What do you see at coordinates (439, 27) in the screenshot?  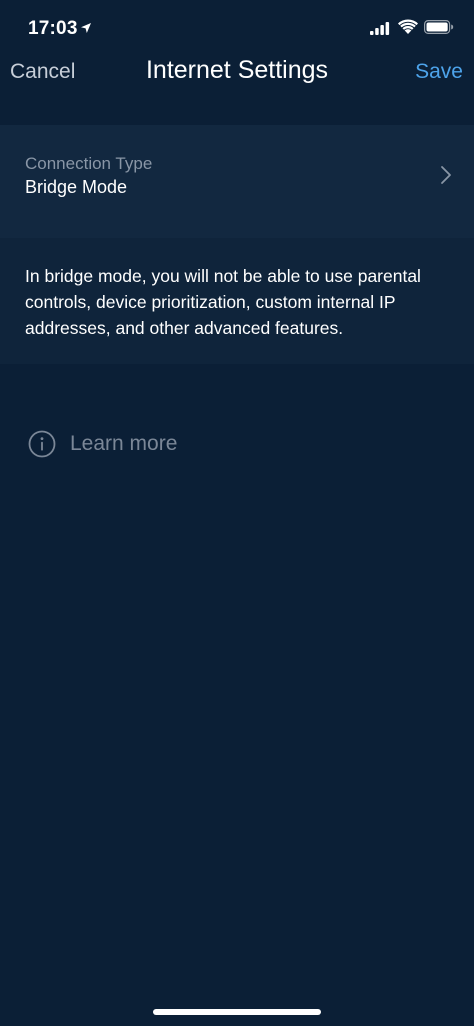 I see `battery-icon` at bounding box center [439, 27].